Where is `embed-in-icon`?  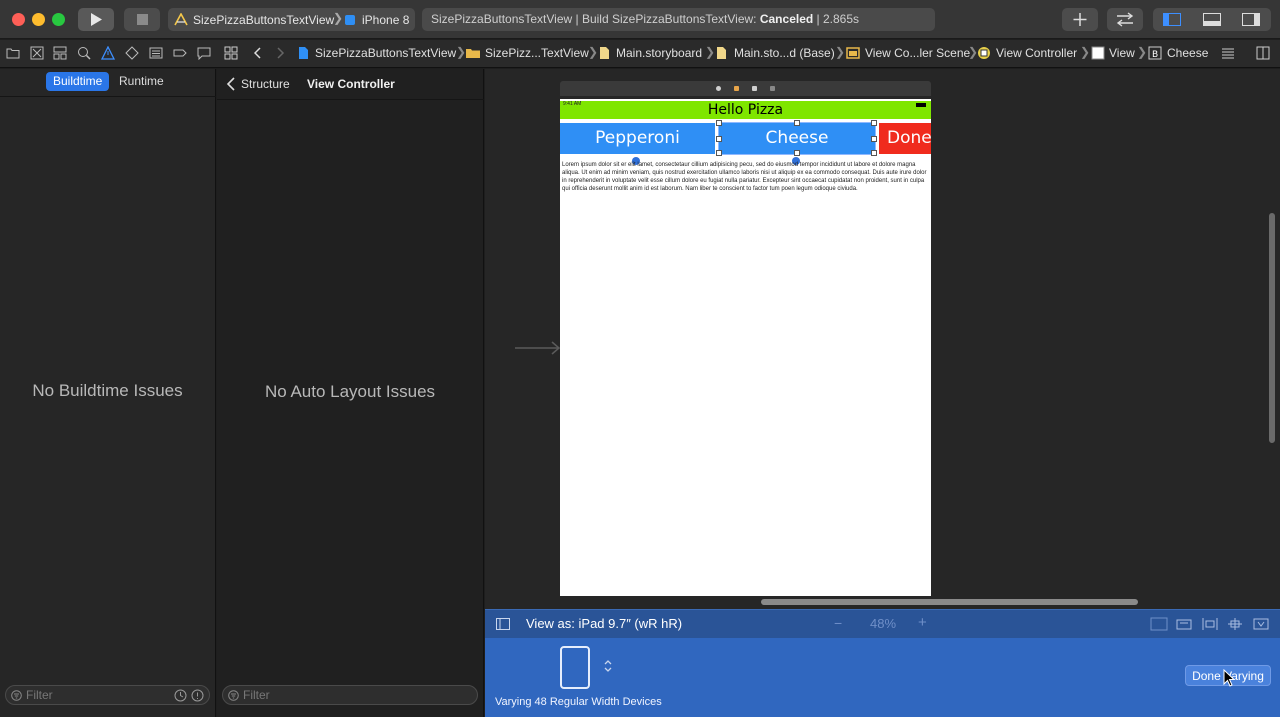
embed-in-icon is located at coordinates (1184, 624).